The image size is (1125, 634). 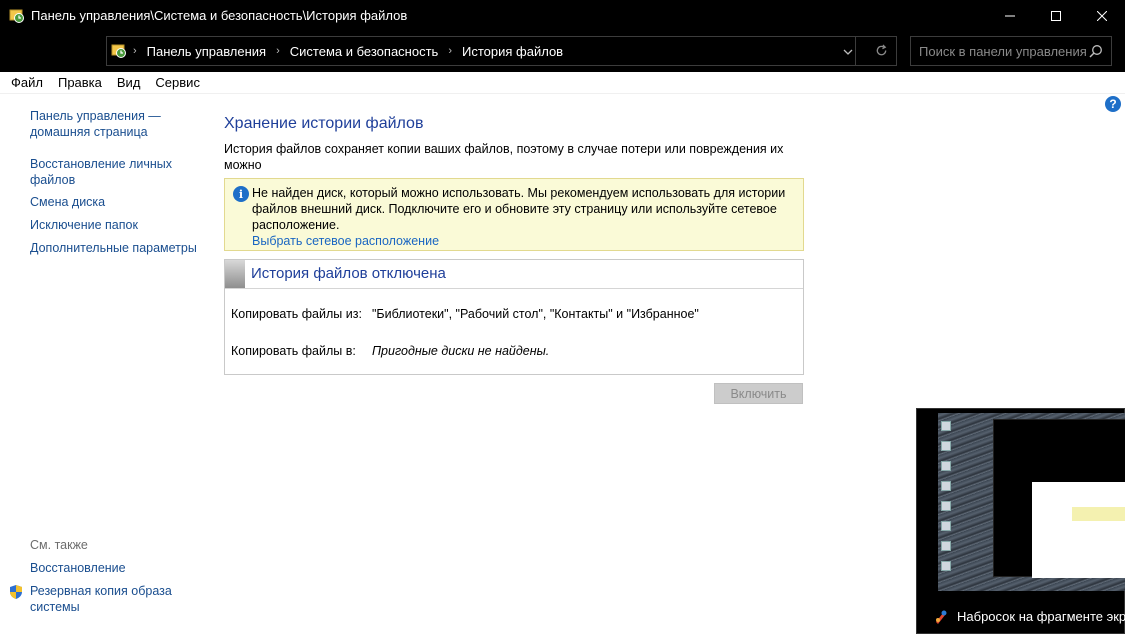 I want to click on close-icon, so click(x=1102, y=16).